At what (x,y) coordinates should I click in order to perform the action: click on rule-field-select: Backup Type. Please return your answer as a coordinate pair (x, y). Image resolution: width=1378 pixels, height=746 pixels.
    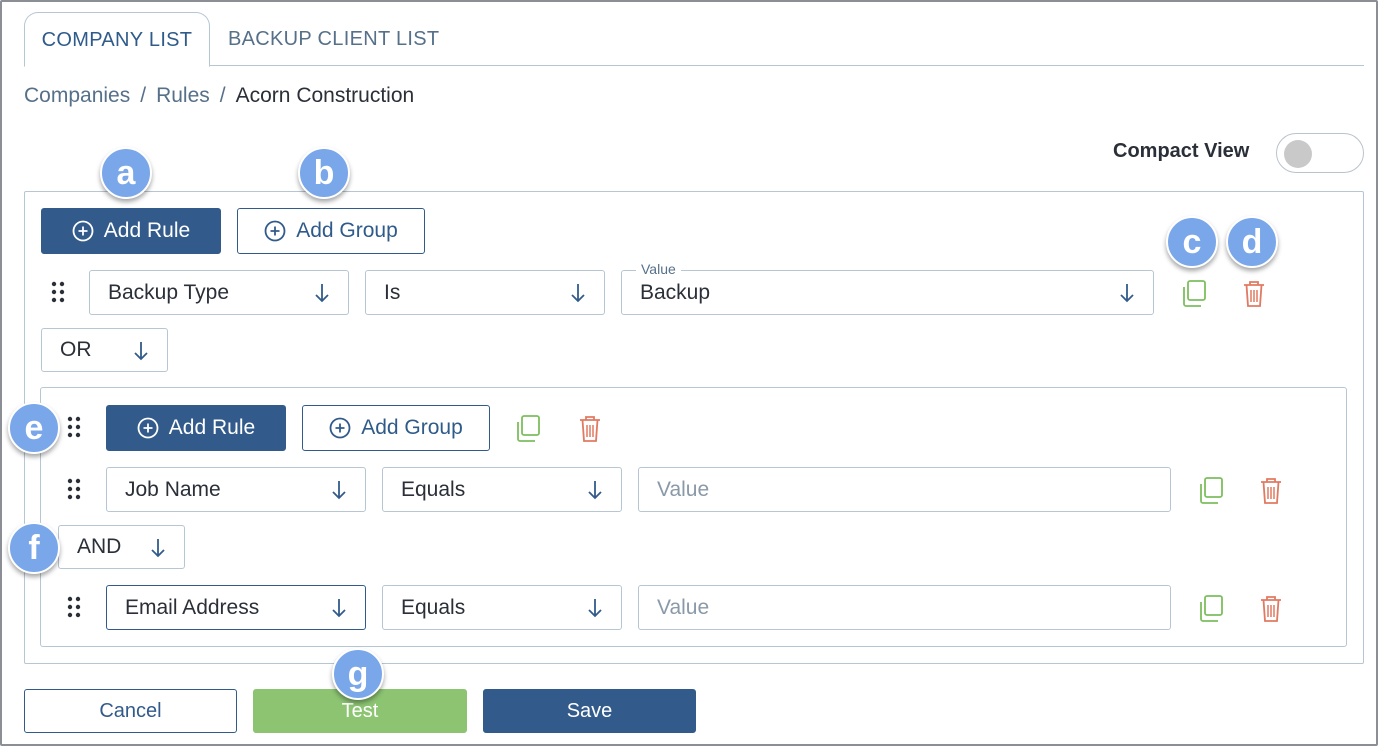
    Looking at the image, I should click on (219, 292).